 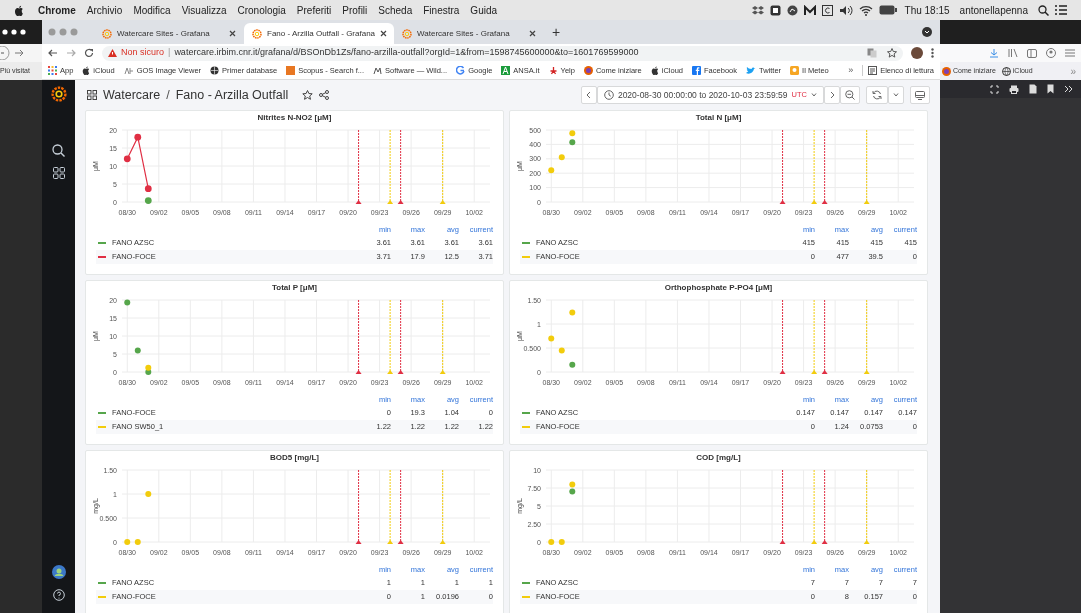 What do you see at coordinates (294, 118) in the screenshot?
I see `panel-title: Nitrites N-NO2 [μM]` at bounding box center [294, 118].